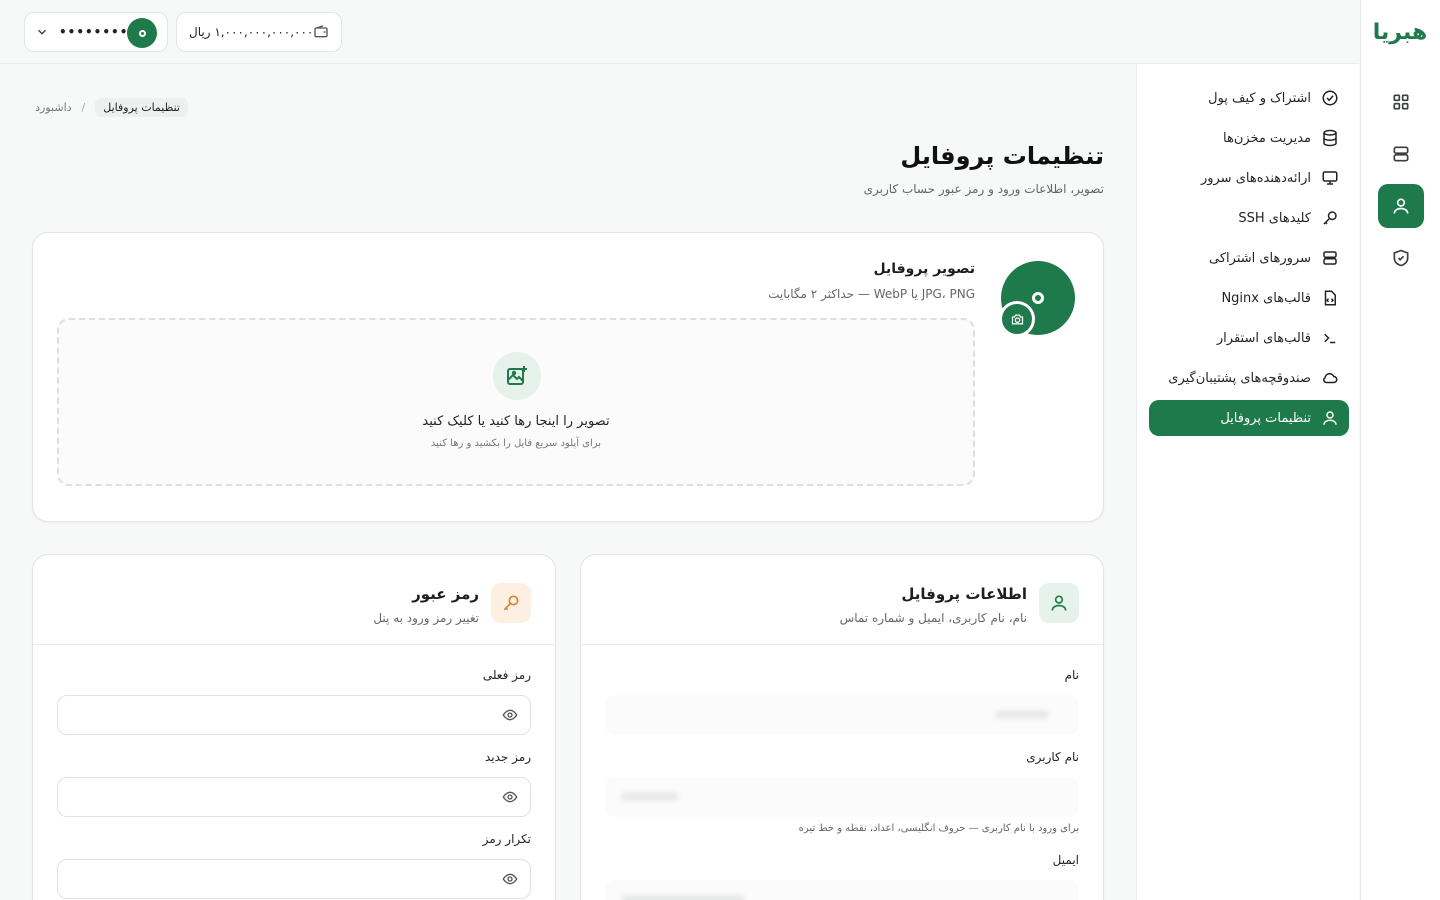  Describe the element at coordinates (1330, 378) in the screenshot. I see `cloud-icon` at that location.